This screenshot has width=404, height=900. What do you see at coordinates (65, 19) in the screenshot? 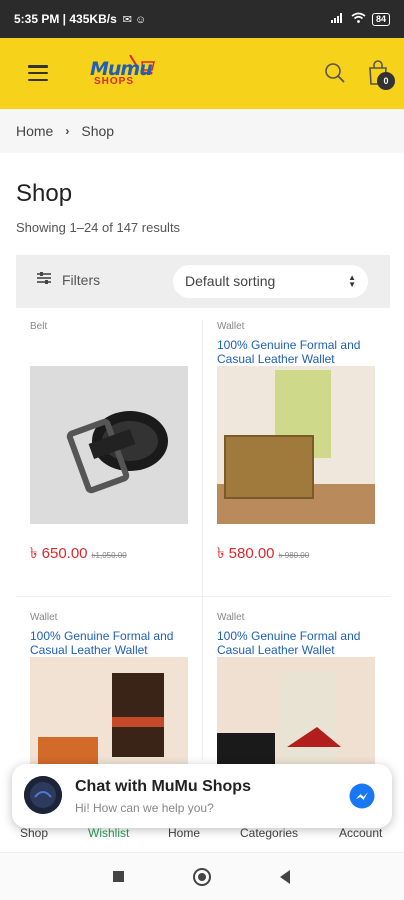
I see `status-time: 5:35 PM | 435KB/s` at bounding box center [65, 19].